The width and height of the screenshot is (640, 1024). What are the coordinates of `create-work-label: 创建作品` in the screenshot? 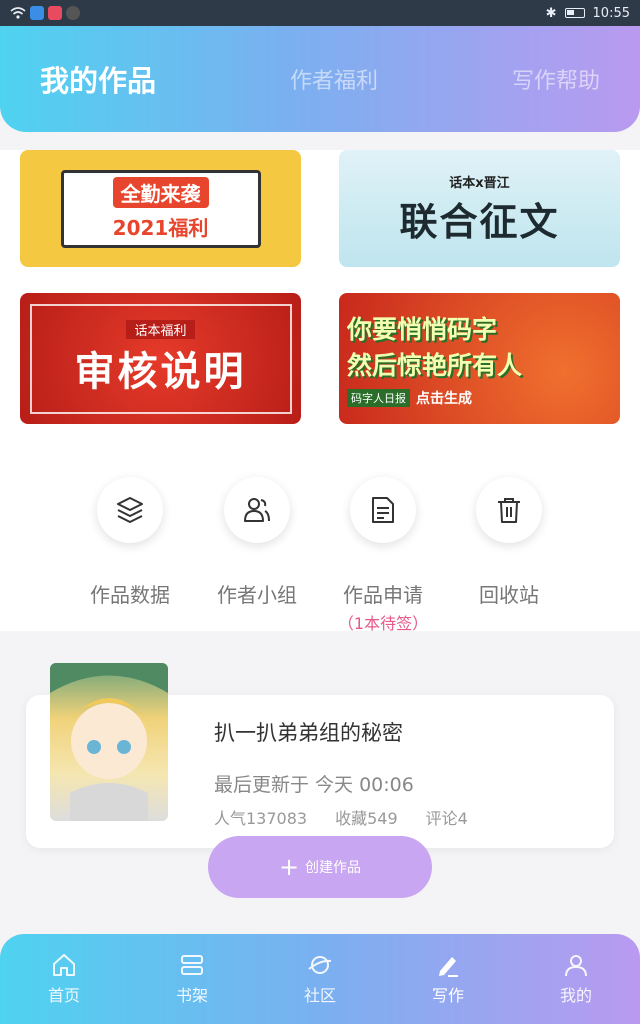 It's located at (333, 868).